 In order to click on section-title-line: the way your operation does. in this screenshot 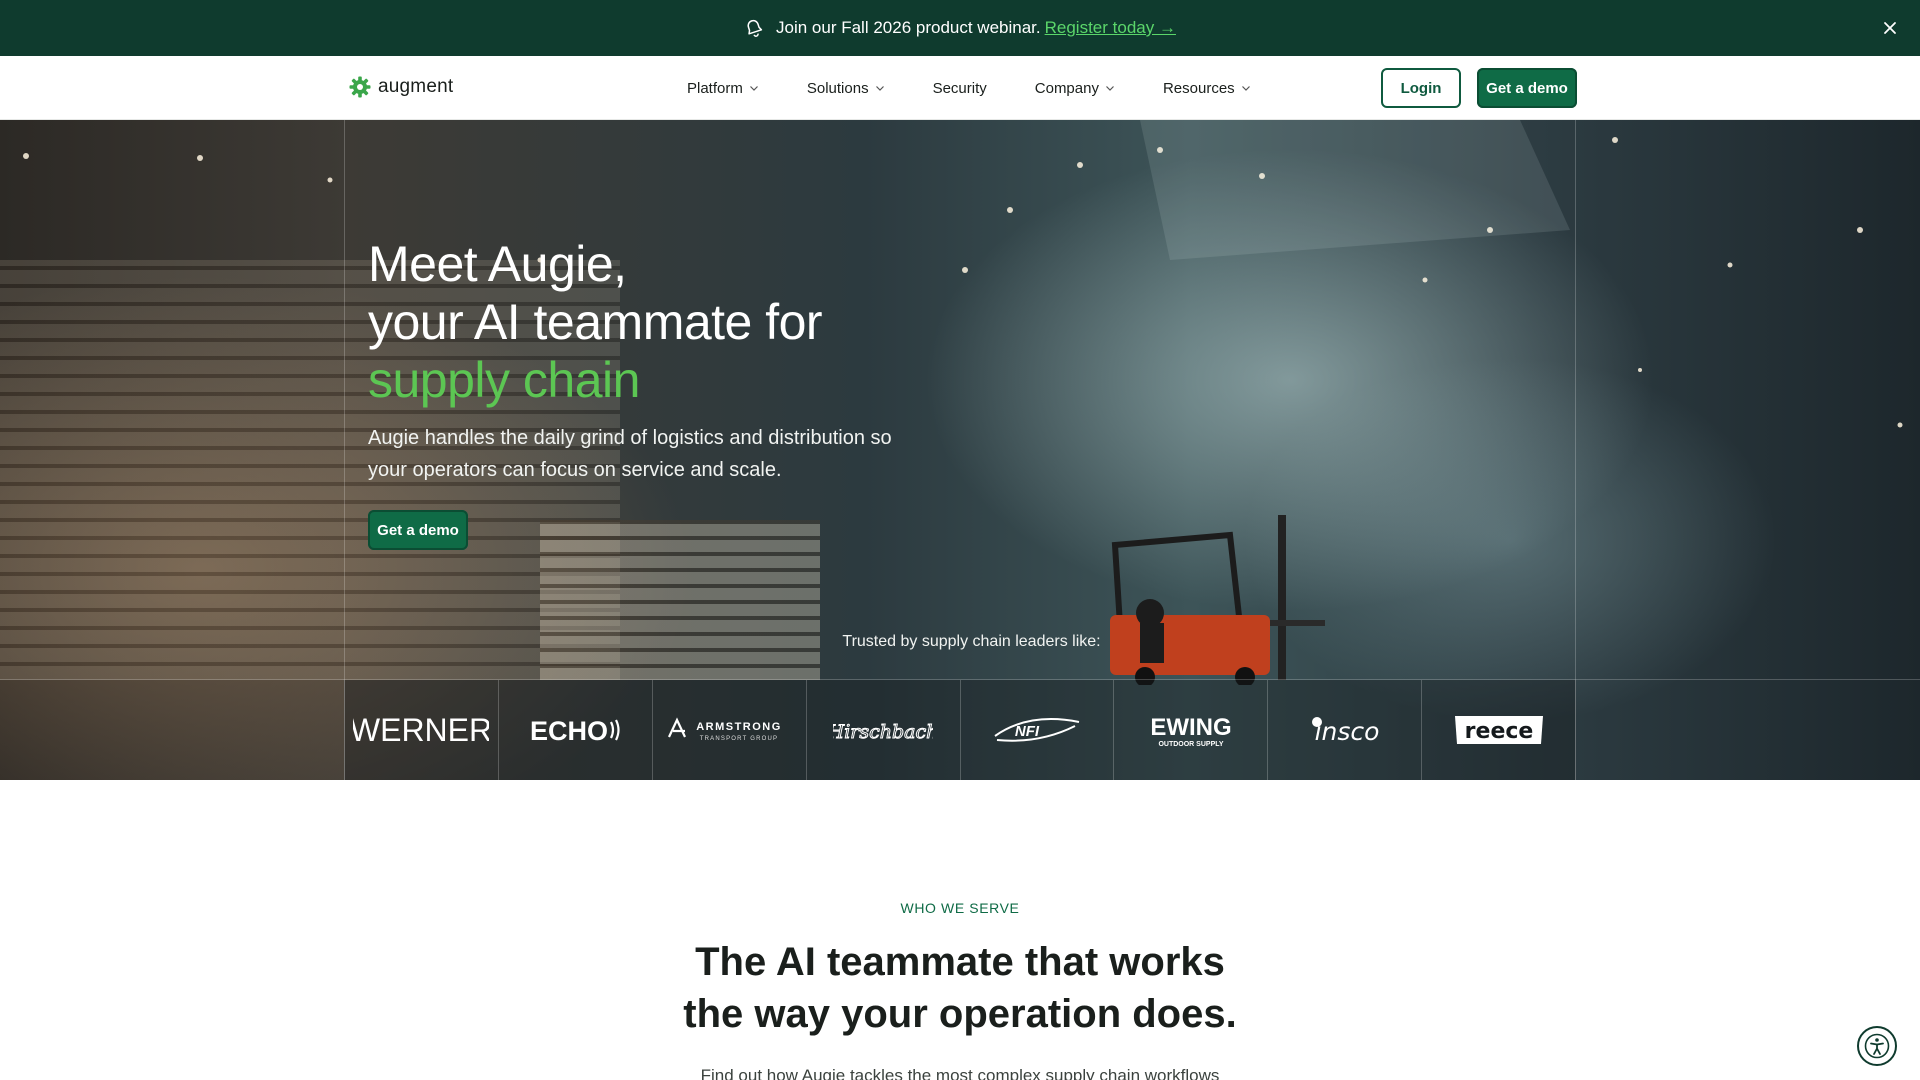, I will do `click(960, 1014)`.